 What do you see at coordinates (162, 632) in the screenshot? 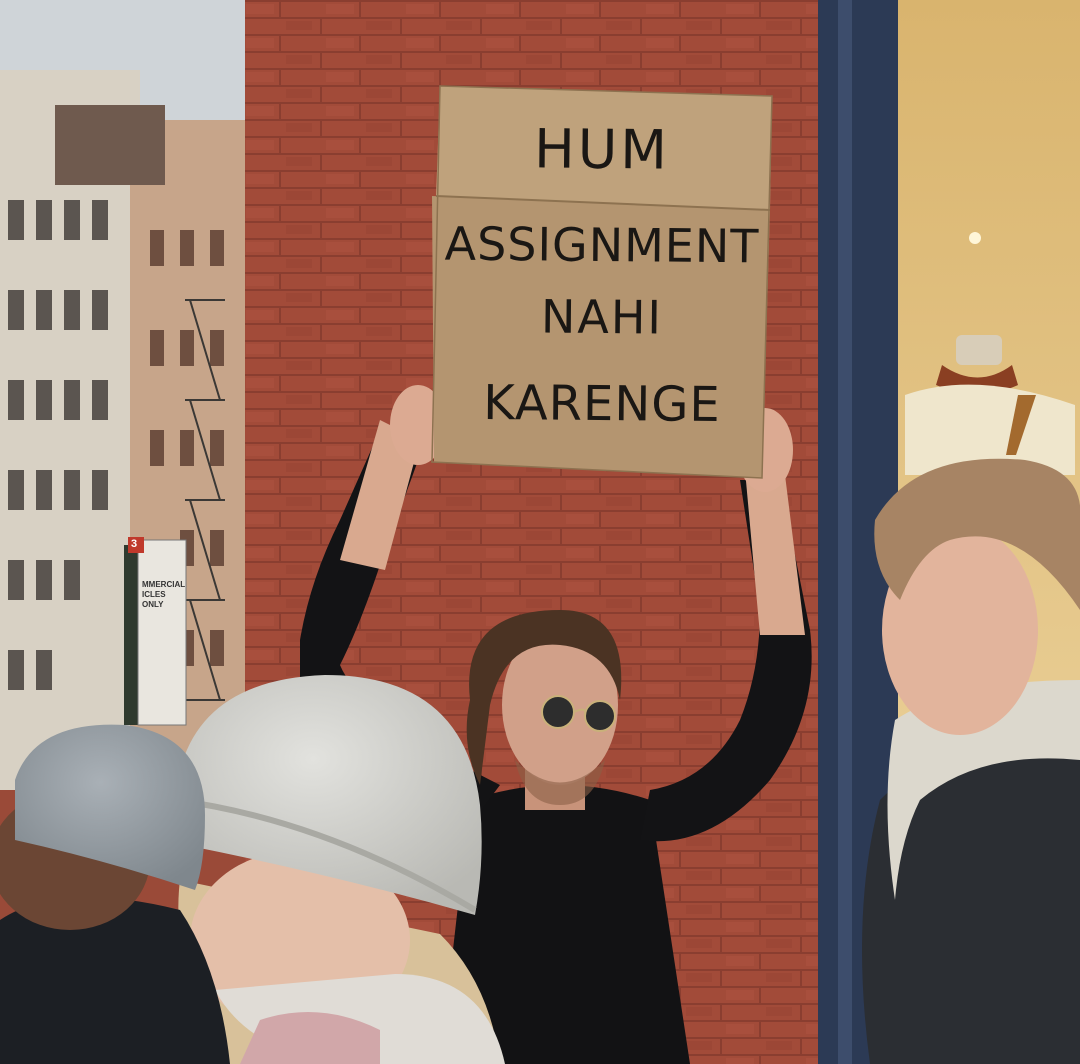
I see `street-sign-board` at bounding box center [162, 632].